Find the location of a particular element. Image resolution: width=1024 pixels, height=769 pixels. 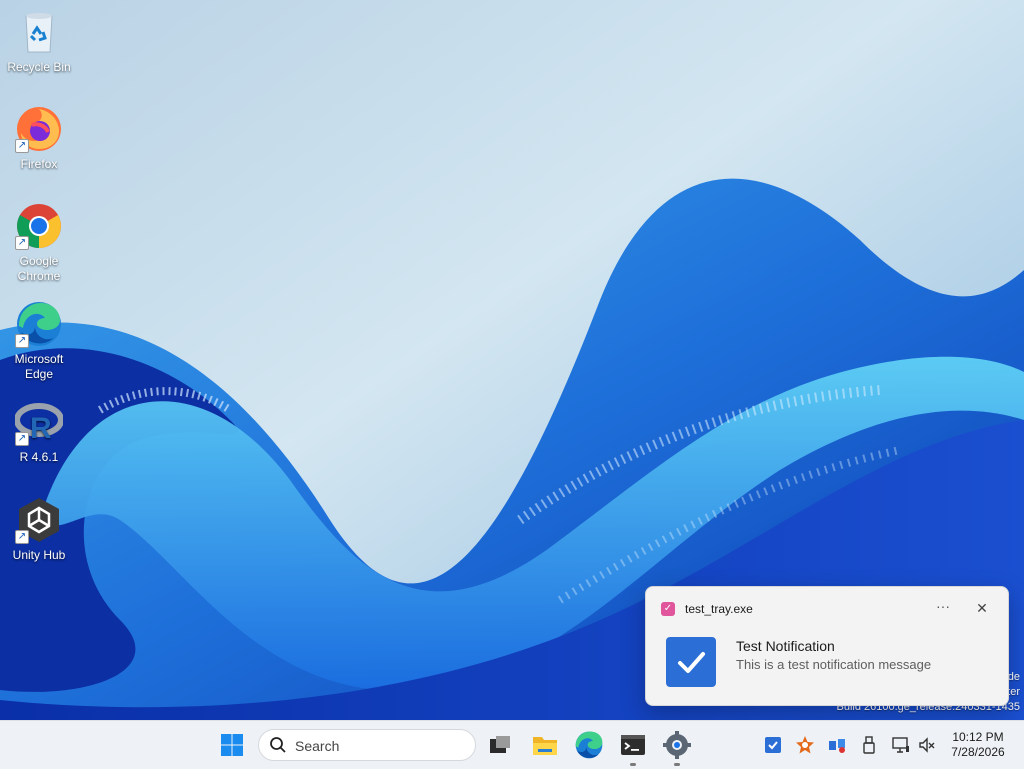

search-icon is located at coordinates (278, 745).